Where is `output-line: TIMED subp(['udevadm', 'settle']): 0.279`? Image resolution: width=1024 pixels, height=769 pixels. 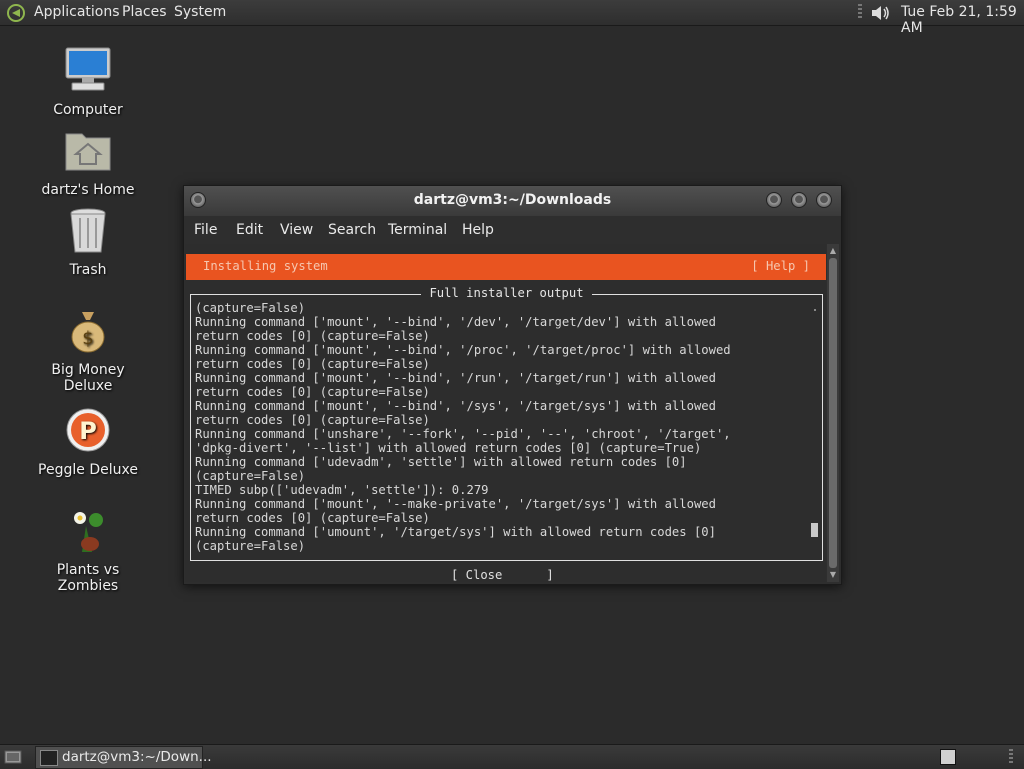 output-line: TIMED subp(['udevadm', 'settle']): 0.279 is located at coordinates (342, 490).